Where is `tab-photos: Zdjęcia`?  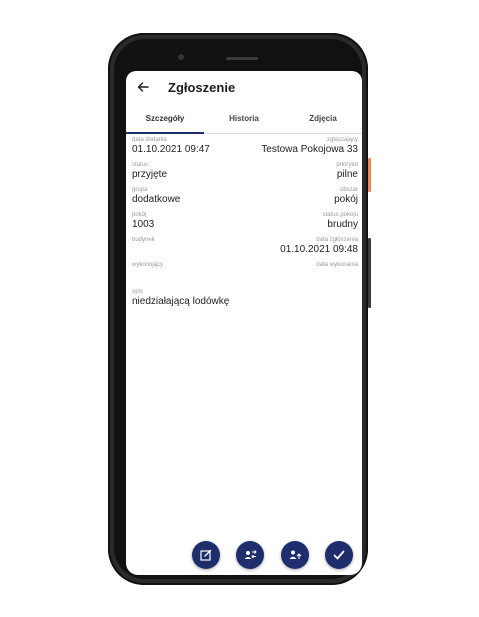
tab-photos: Zdjęcia is located at coordinates (323, 118).